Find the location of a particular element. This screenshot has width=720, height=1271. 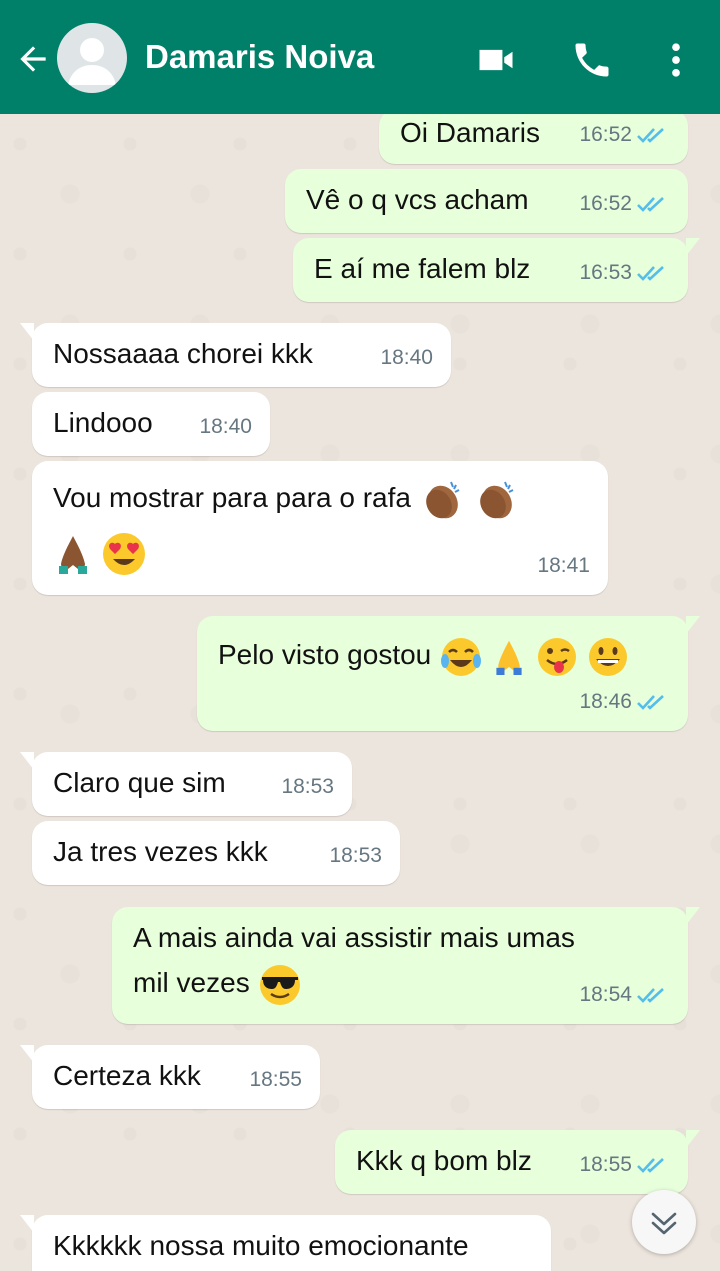

message-meta: 16:53 is located at coordinates (624, 273).